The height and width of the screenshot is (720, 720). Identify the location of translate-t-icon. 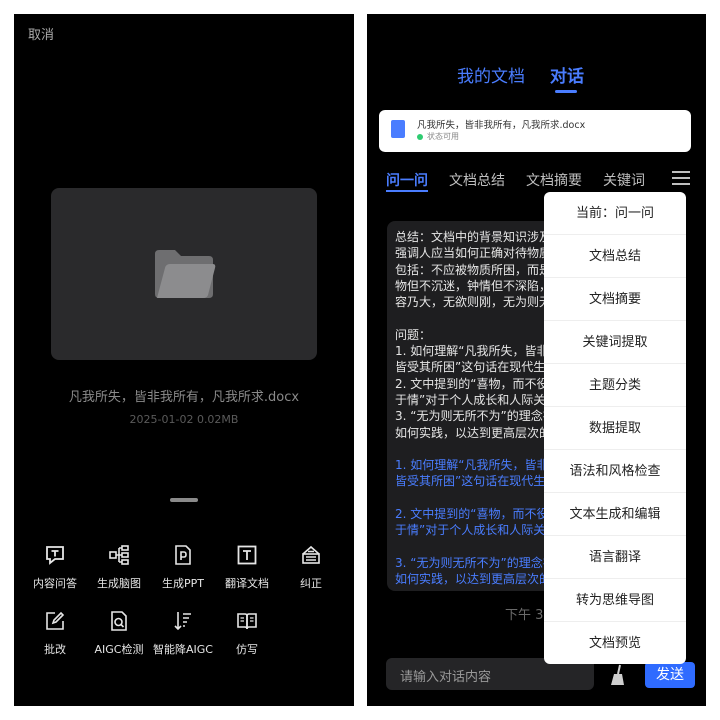
(247, 555).